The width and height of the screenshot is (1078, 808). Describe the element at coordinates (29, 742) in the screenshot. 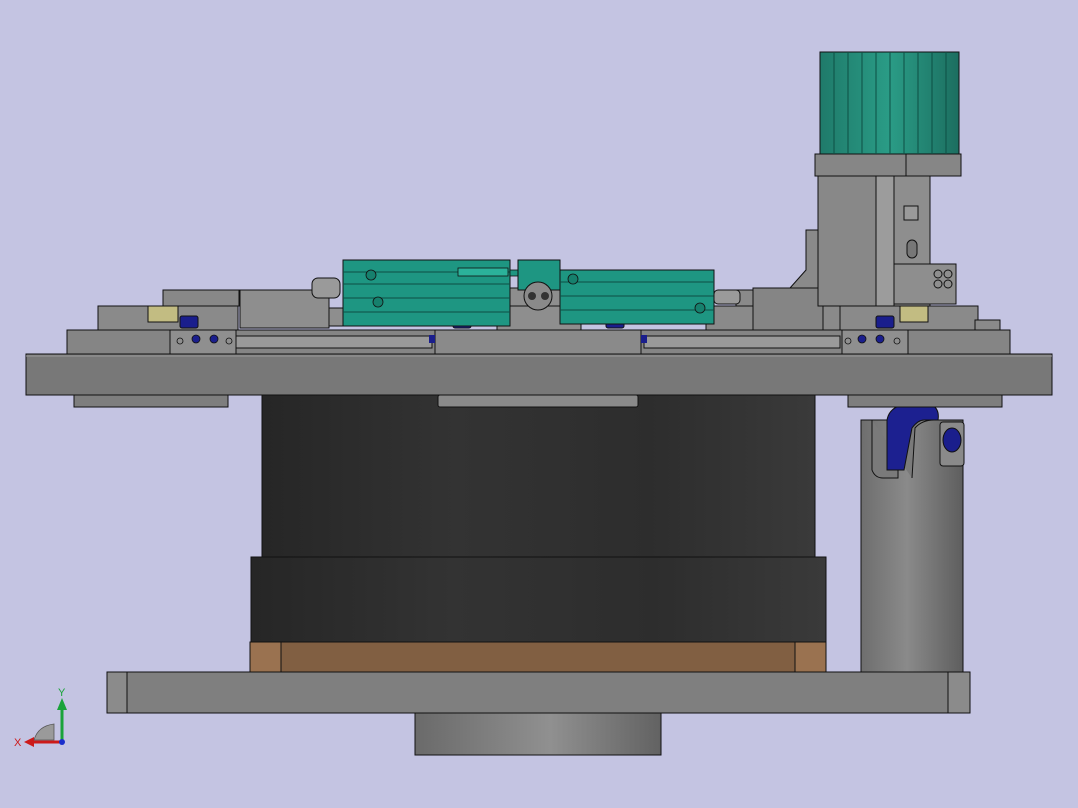

I see `triad-x-arrow-icon` at that location.